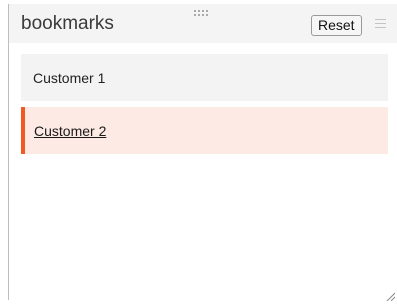  Describe the element at coordinates (70, 131) in the screenshot. I see `bookmark-label: Customer 2` at that location.